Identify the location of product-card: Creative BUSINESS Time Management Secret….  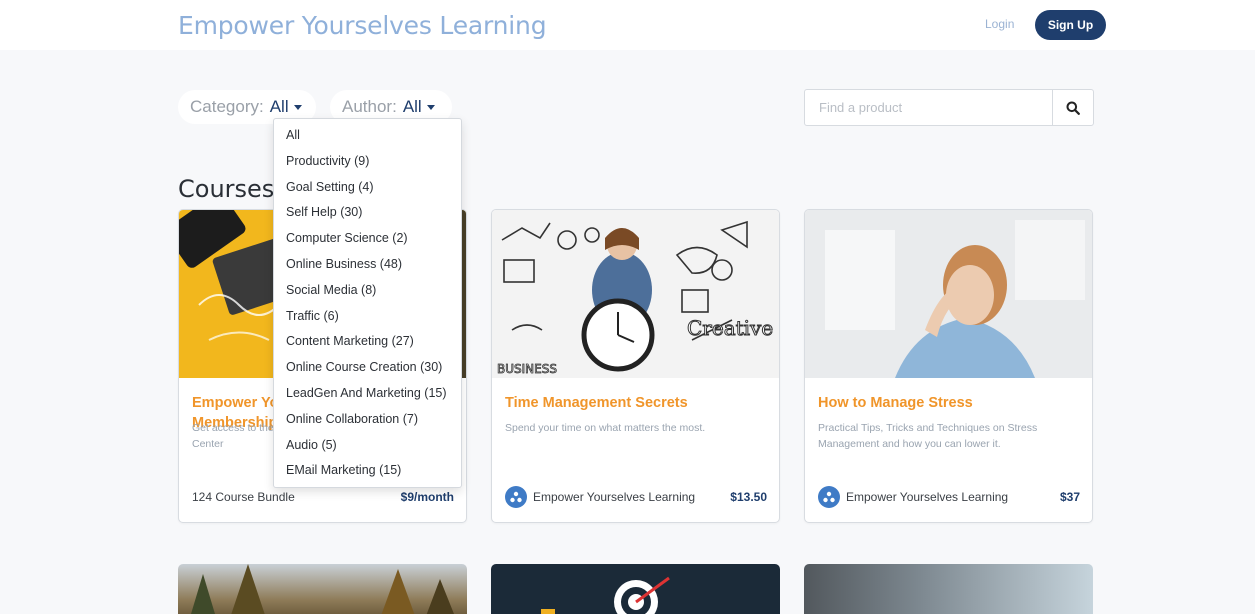
(635, 366).